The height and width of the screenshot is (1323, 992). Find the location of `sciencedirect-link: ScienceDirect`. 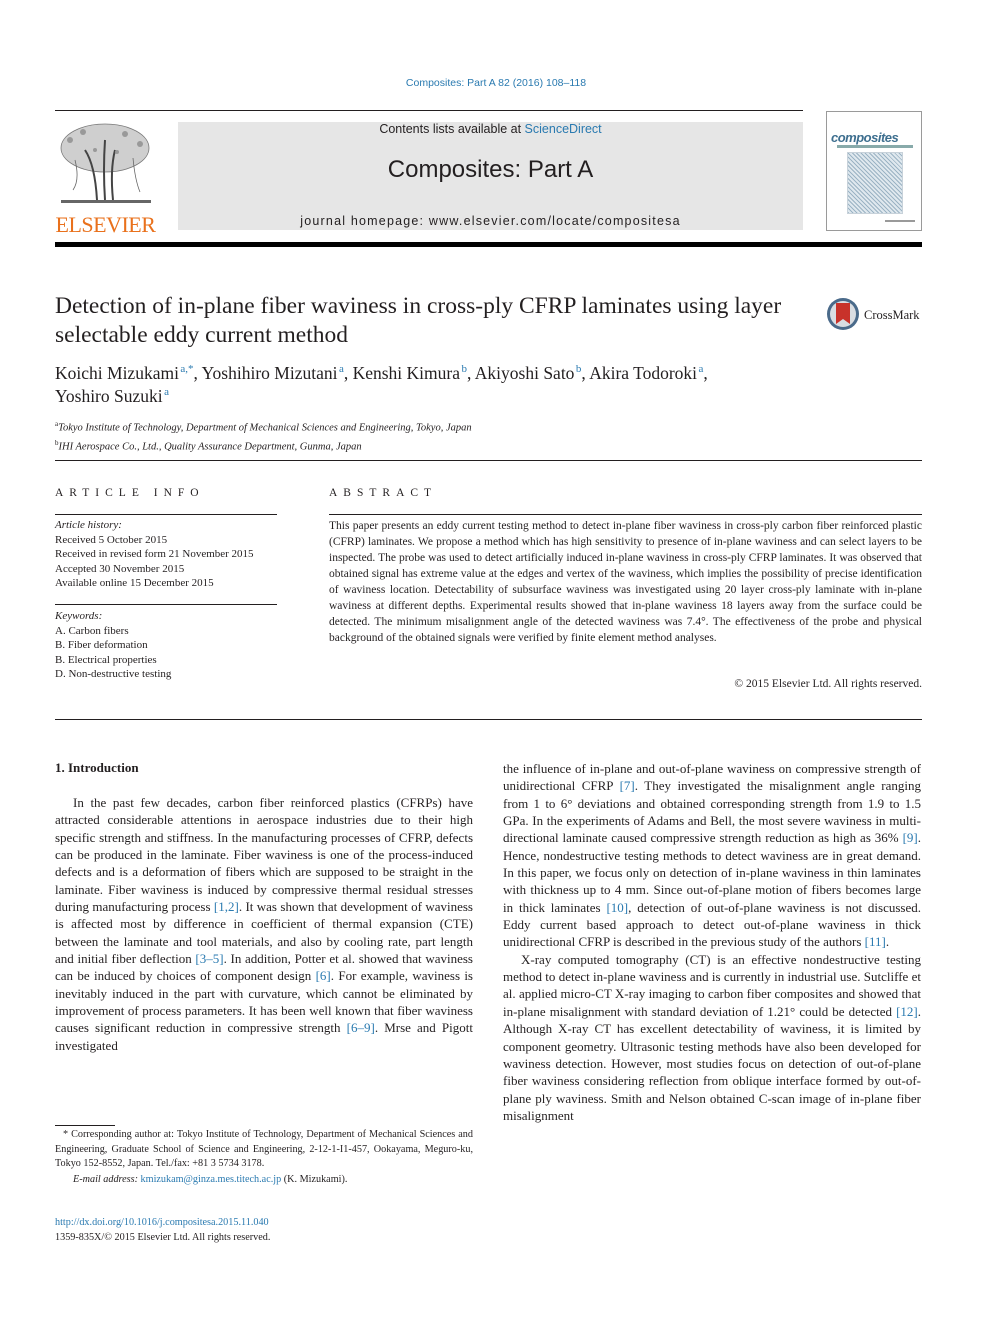

sciencedirect-link: ScienceDirect is located at coordinates (563, 129).